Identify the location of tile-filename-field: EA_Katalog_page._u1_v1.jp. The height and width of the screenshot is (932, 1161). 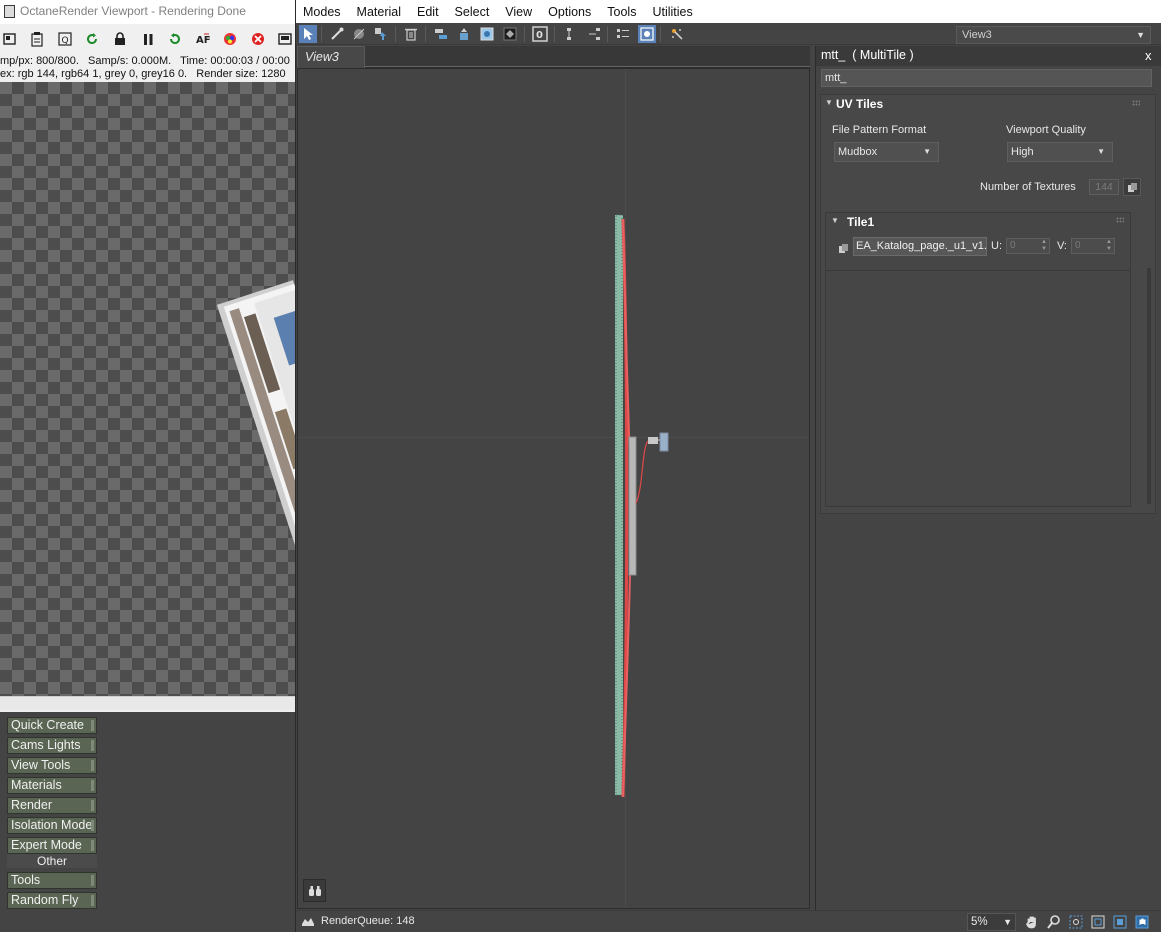
(920, 246).